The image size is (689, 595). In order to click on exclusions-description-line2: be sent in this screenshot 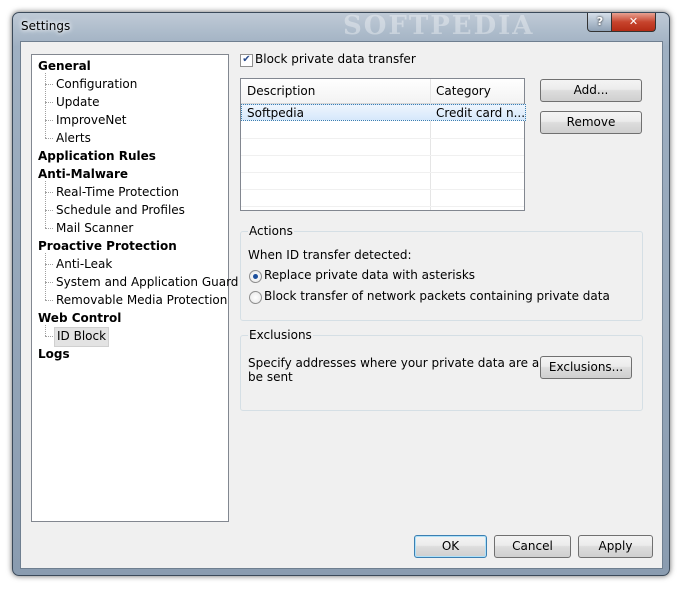, I will do `click(270, 377)`.